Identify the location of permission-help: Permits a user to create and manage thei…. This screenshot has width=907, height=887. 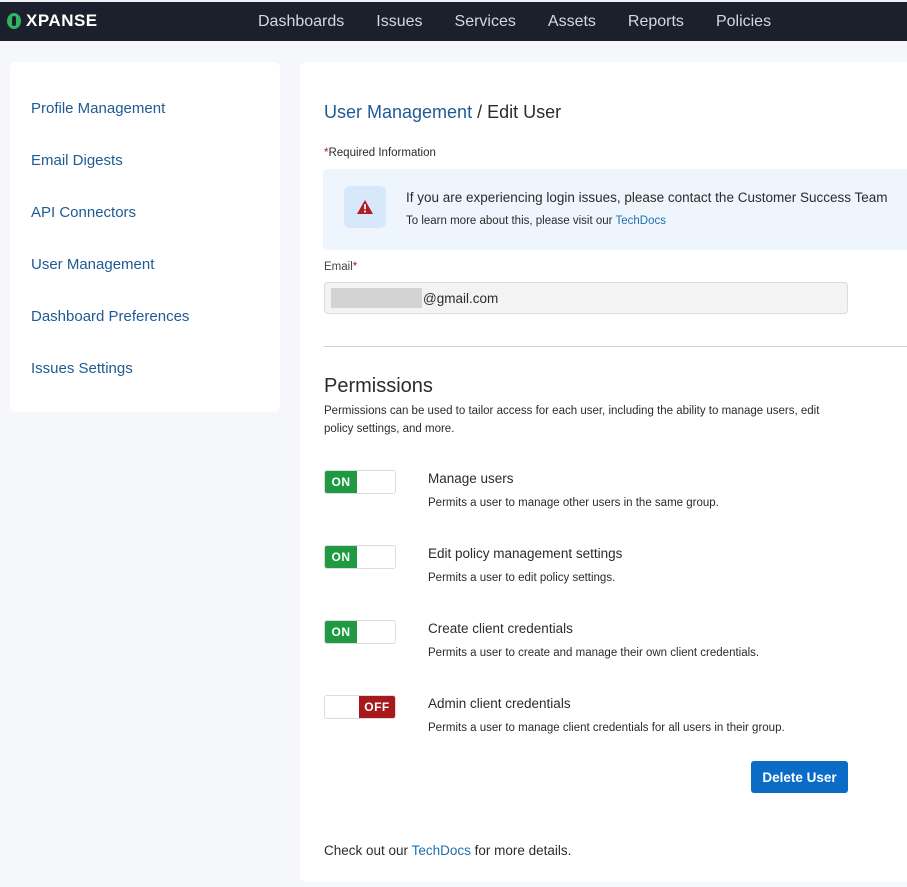
(594, 653).